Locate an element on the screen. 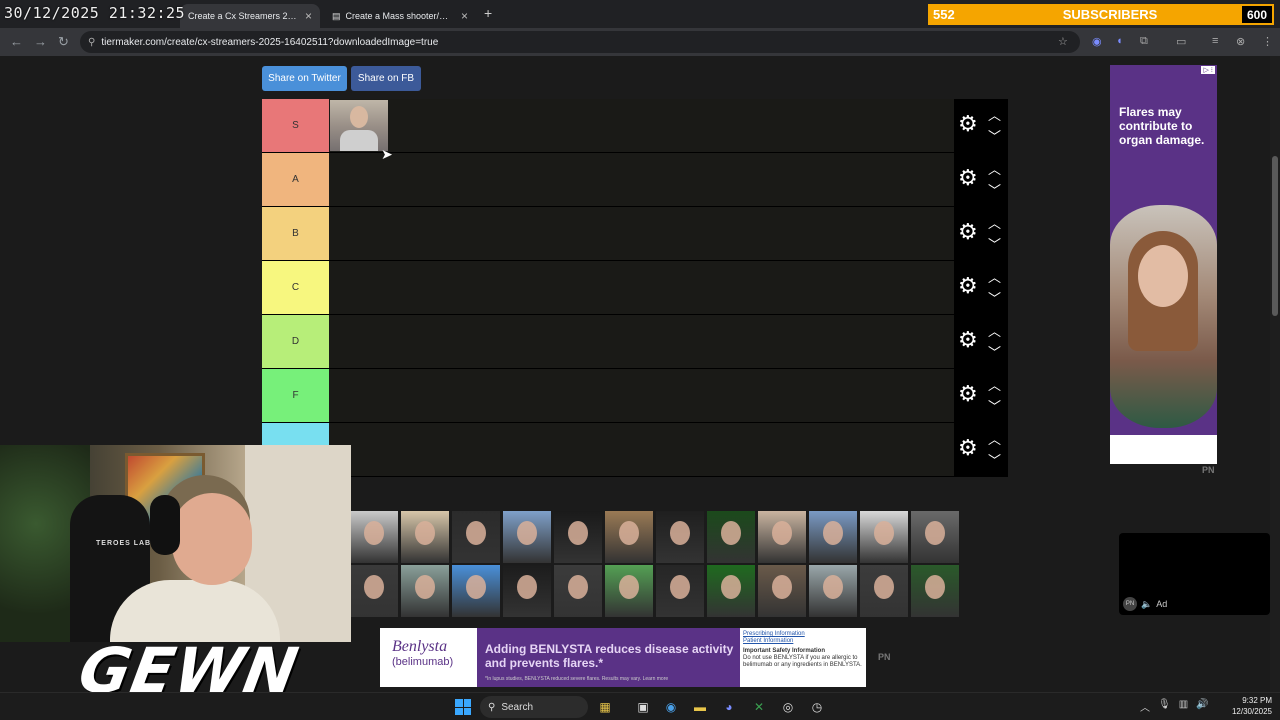 This screenshot has width=1280, height=720. back-icon: ← is located at coordinates (16, 41).